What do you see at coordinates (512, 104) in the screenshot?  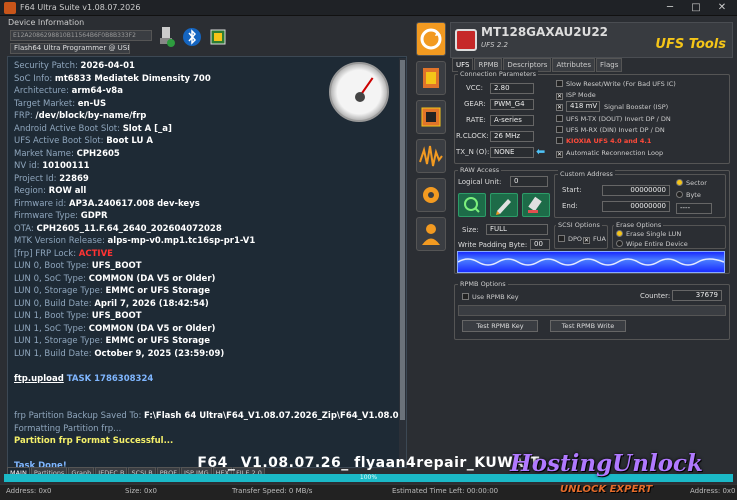 I see `gear-select: PWM_G4` at bounding box center [512, 104].